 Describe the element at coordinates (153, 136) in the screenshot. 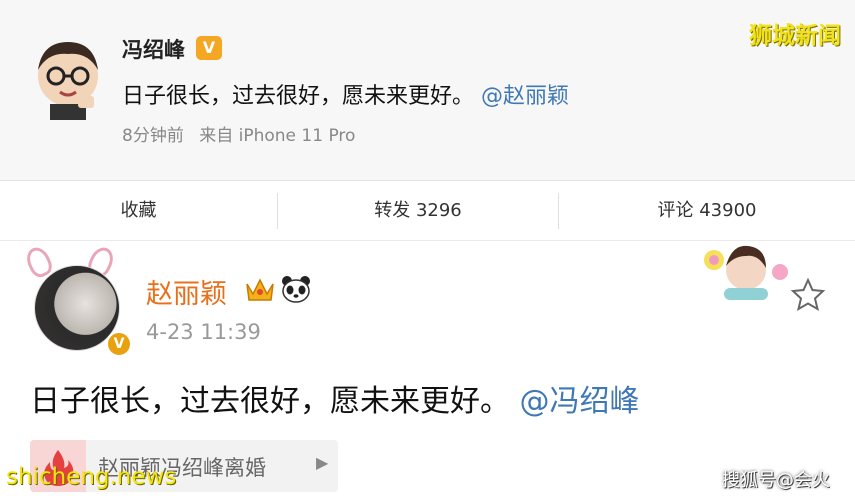

I see `post-time: 8分钟前` at that location.